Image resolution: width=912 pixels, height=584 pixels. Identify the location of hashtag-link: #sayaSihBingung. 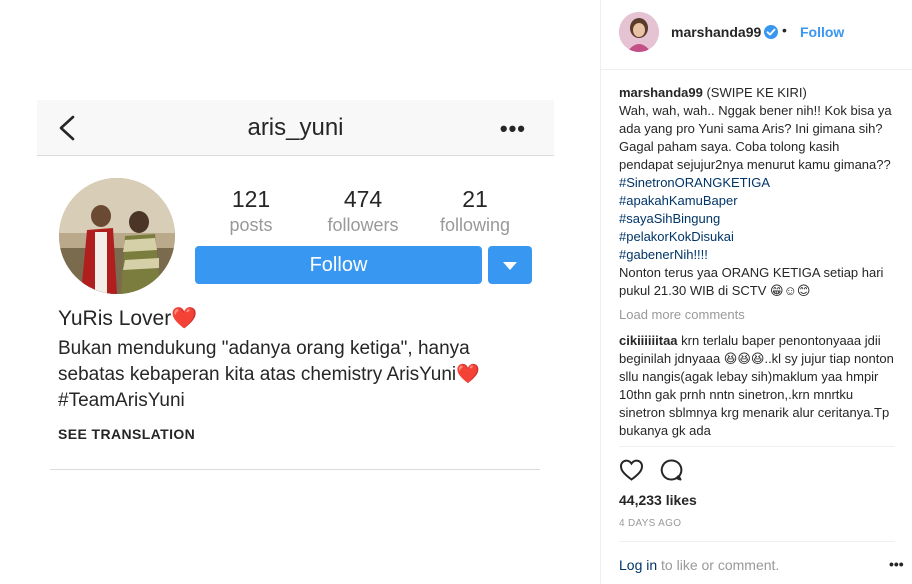
(669, 218).